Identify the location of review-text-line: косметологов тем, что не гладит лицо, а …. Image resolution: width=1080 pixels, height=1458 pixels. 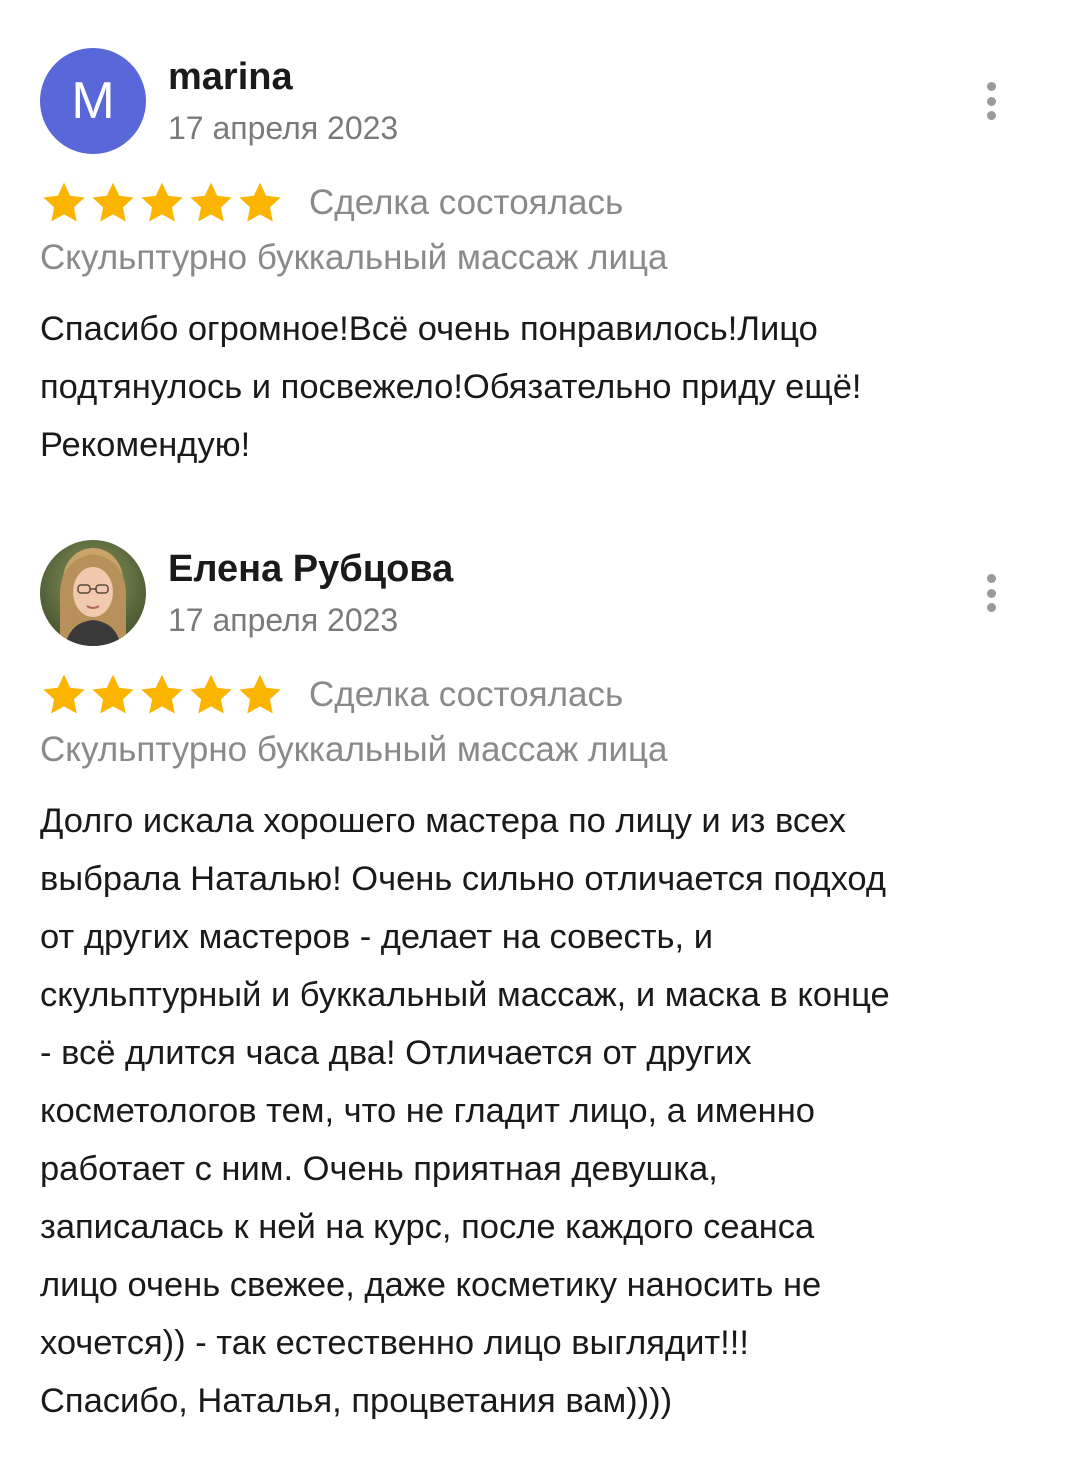
(427, 1111).